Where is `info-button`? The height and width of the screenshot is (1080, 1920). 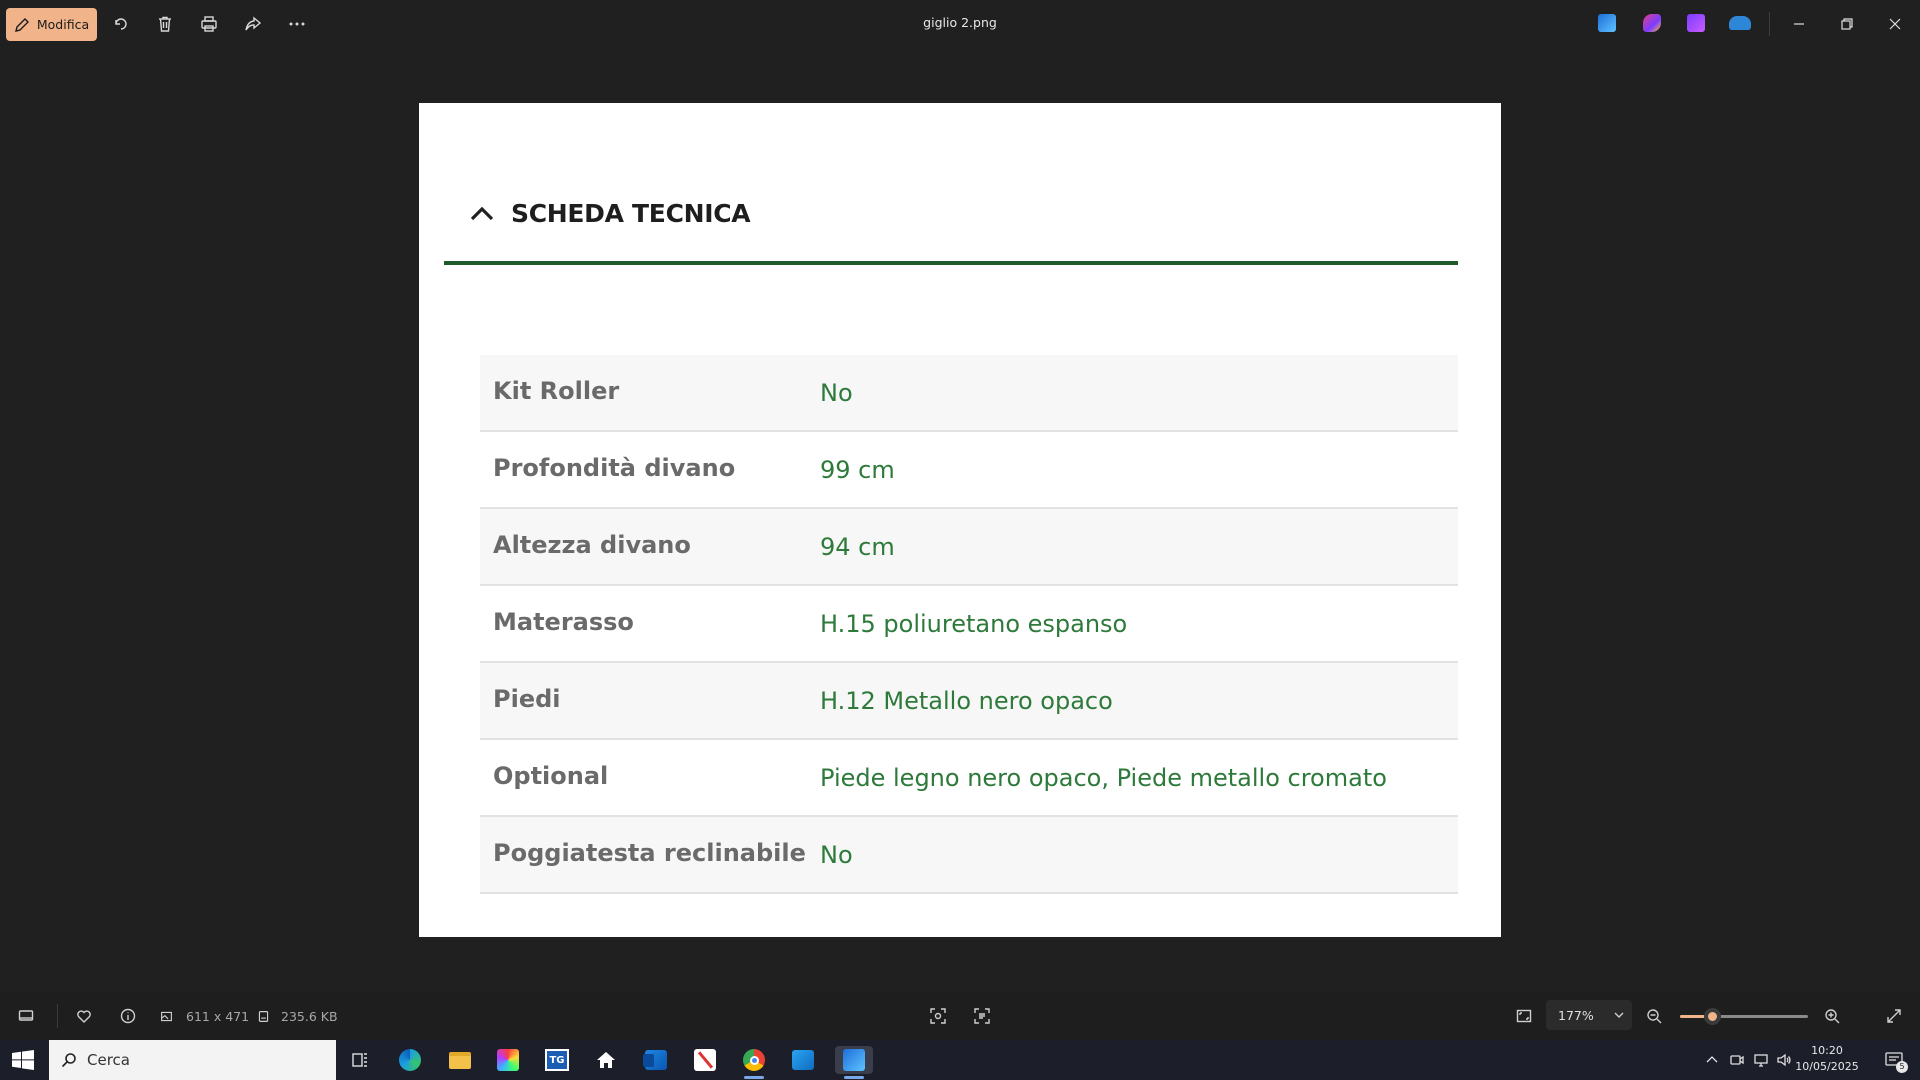 info-button is located at coordinates (128, 1016).